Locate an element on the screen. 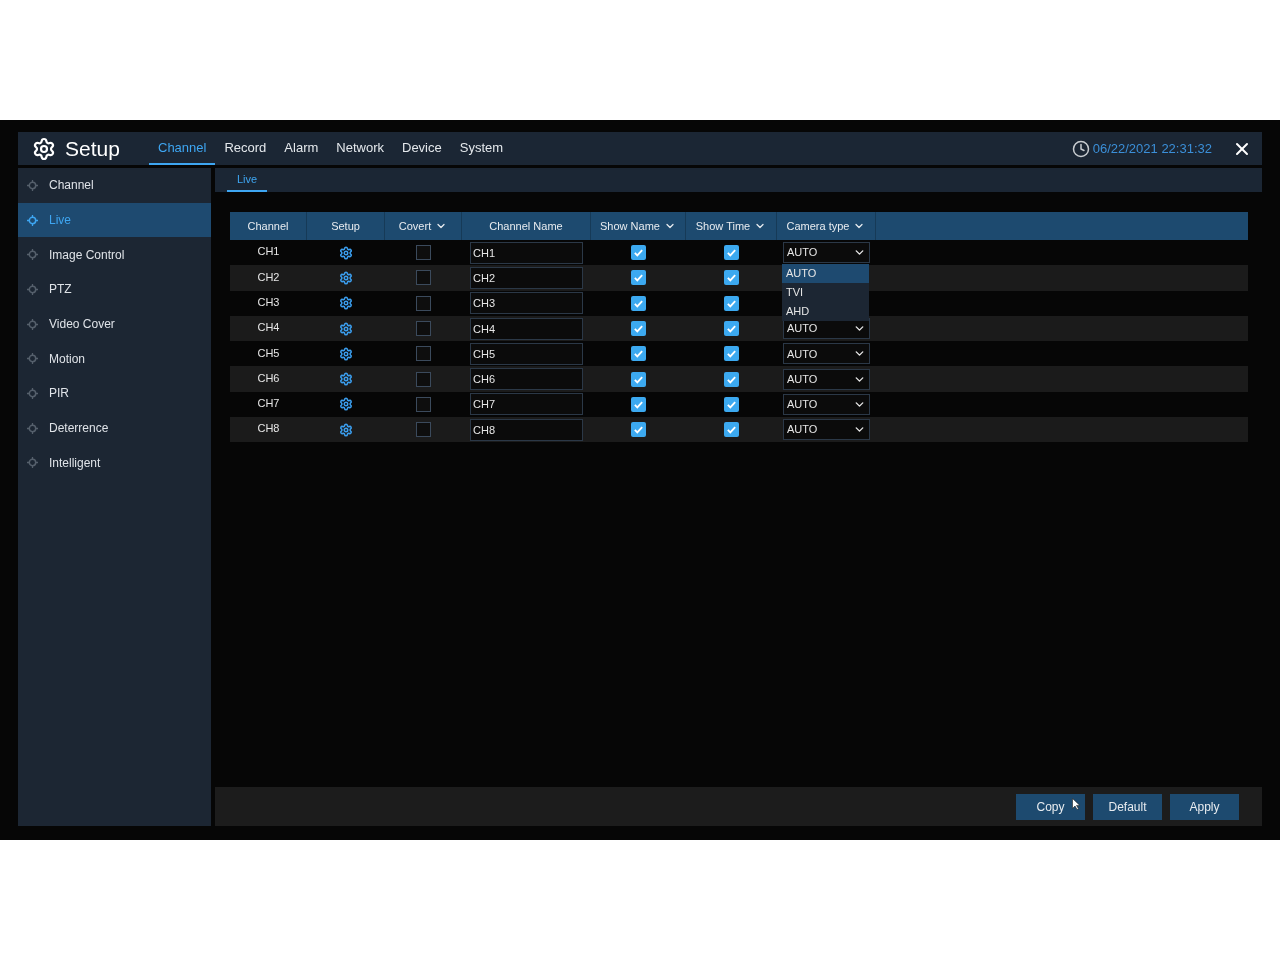 The width and height of the screenshot is (1280, 960). column-header: Camera type is located at coordinates (826, 226).